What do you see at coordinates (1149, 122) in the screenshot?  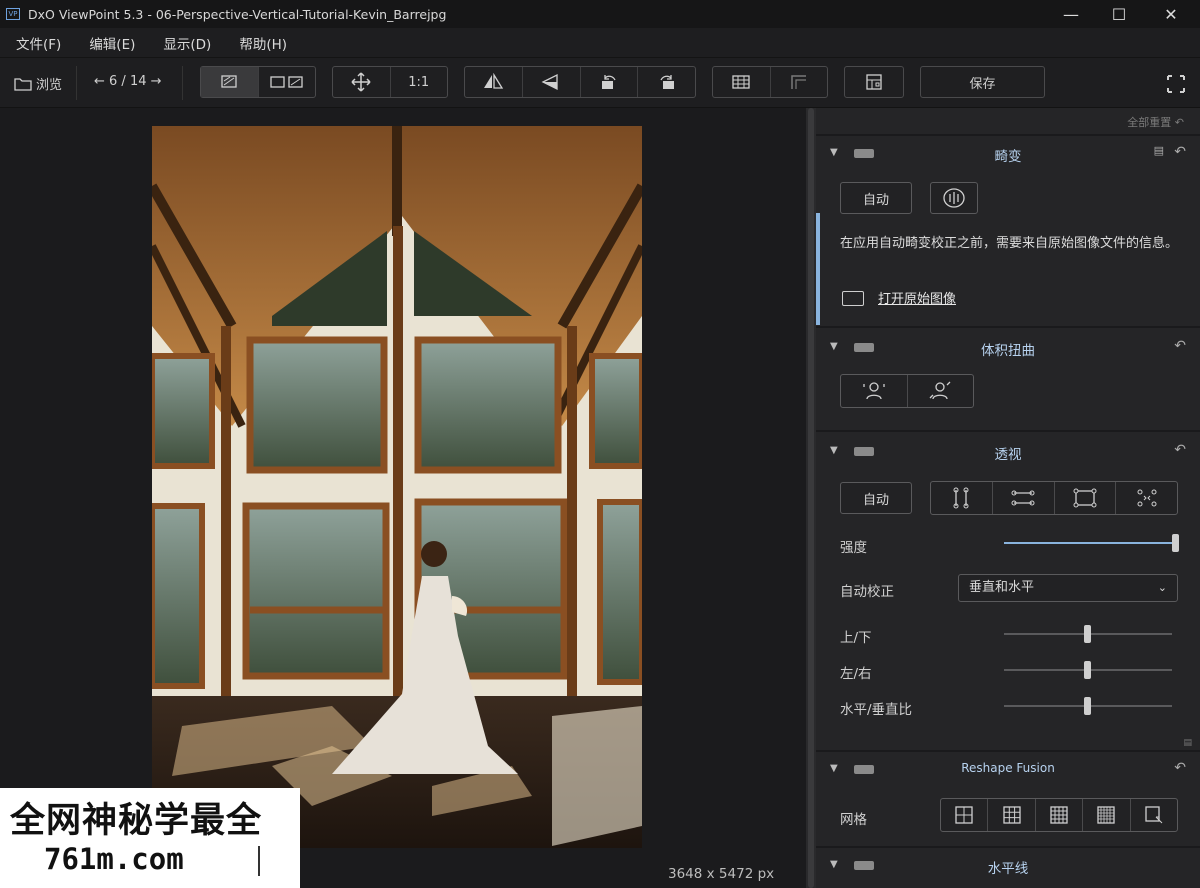 I see `reset-all-label: 全部重置` at bounding box center [1149, 122].